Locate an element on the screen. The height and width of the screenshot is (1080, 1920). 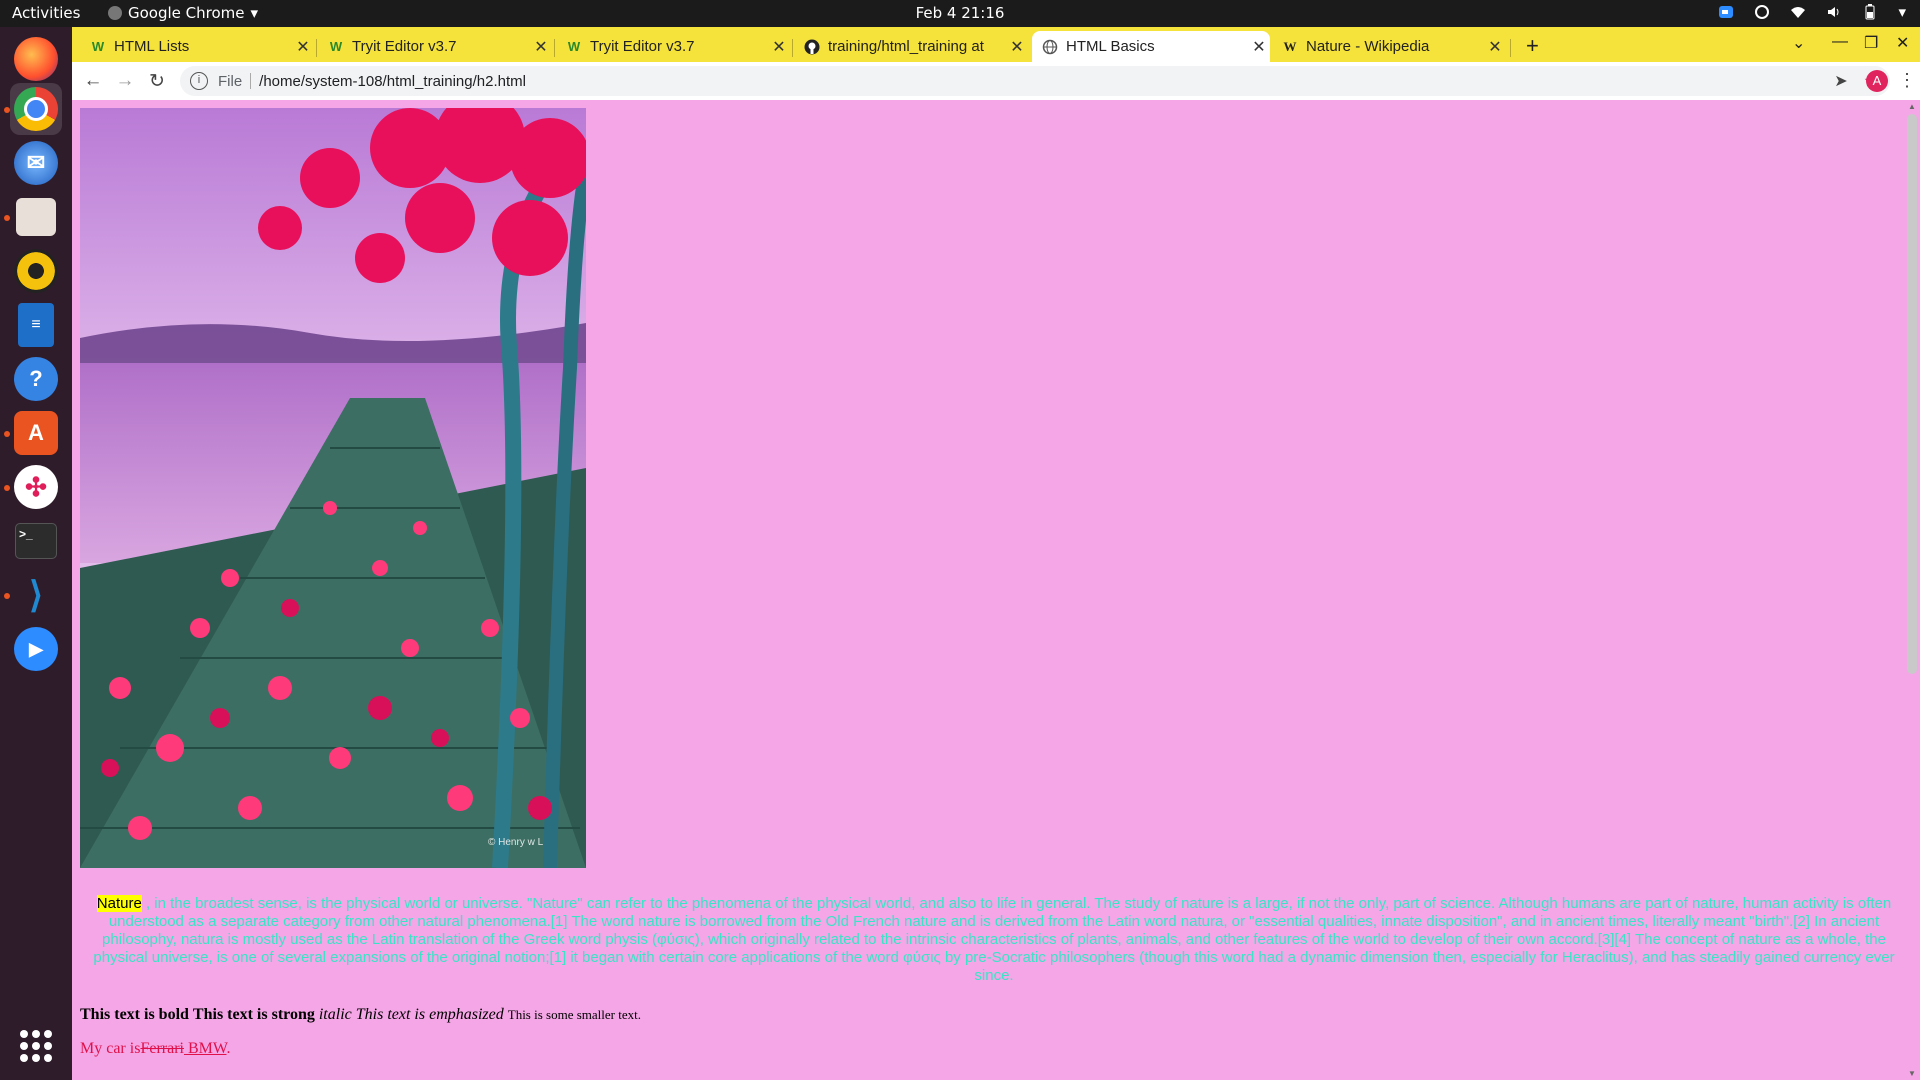
zoom-launcher: ▶ is located at coordinates (36, 649).